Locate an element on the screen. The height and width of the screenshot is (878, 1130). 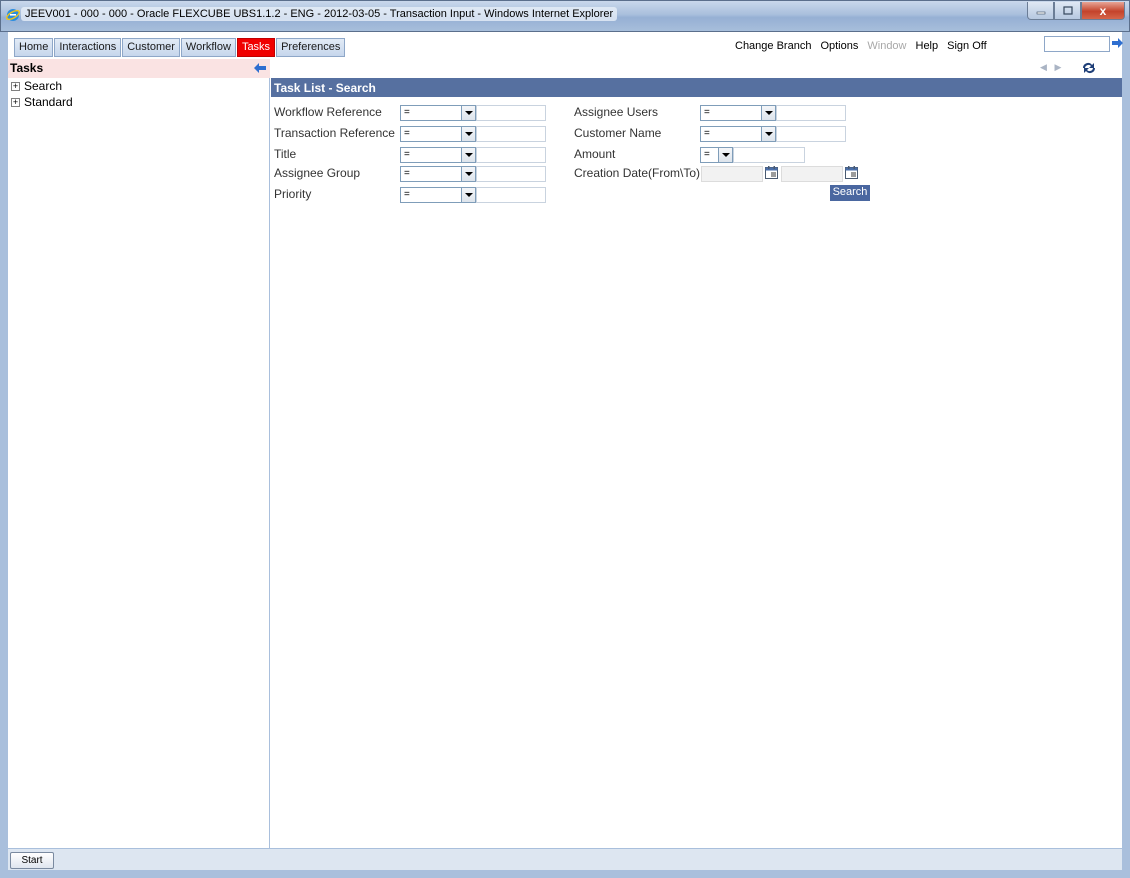
close-button: x is located at coordinates (1103, 11).